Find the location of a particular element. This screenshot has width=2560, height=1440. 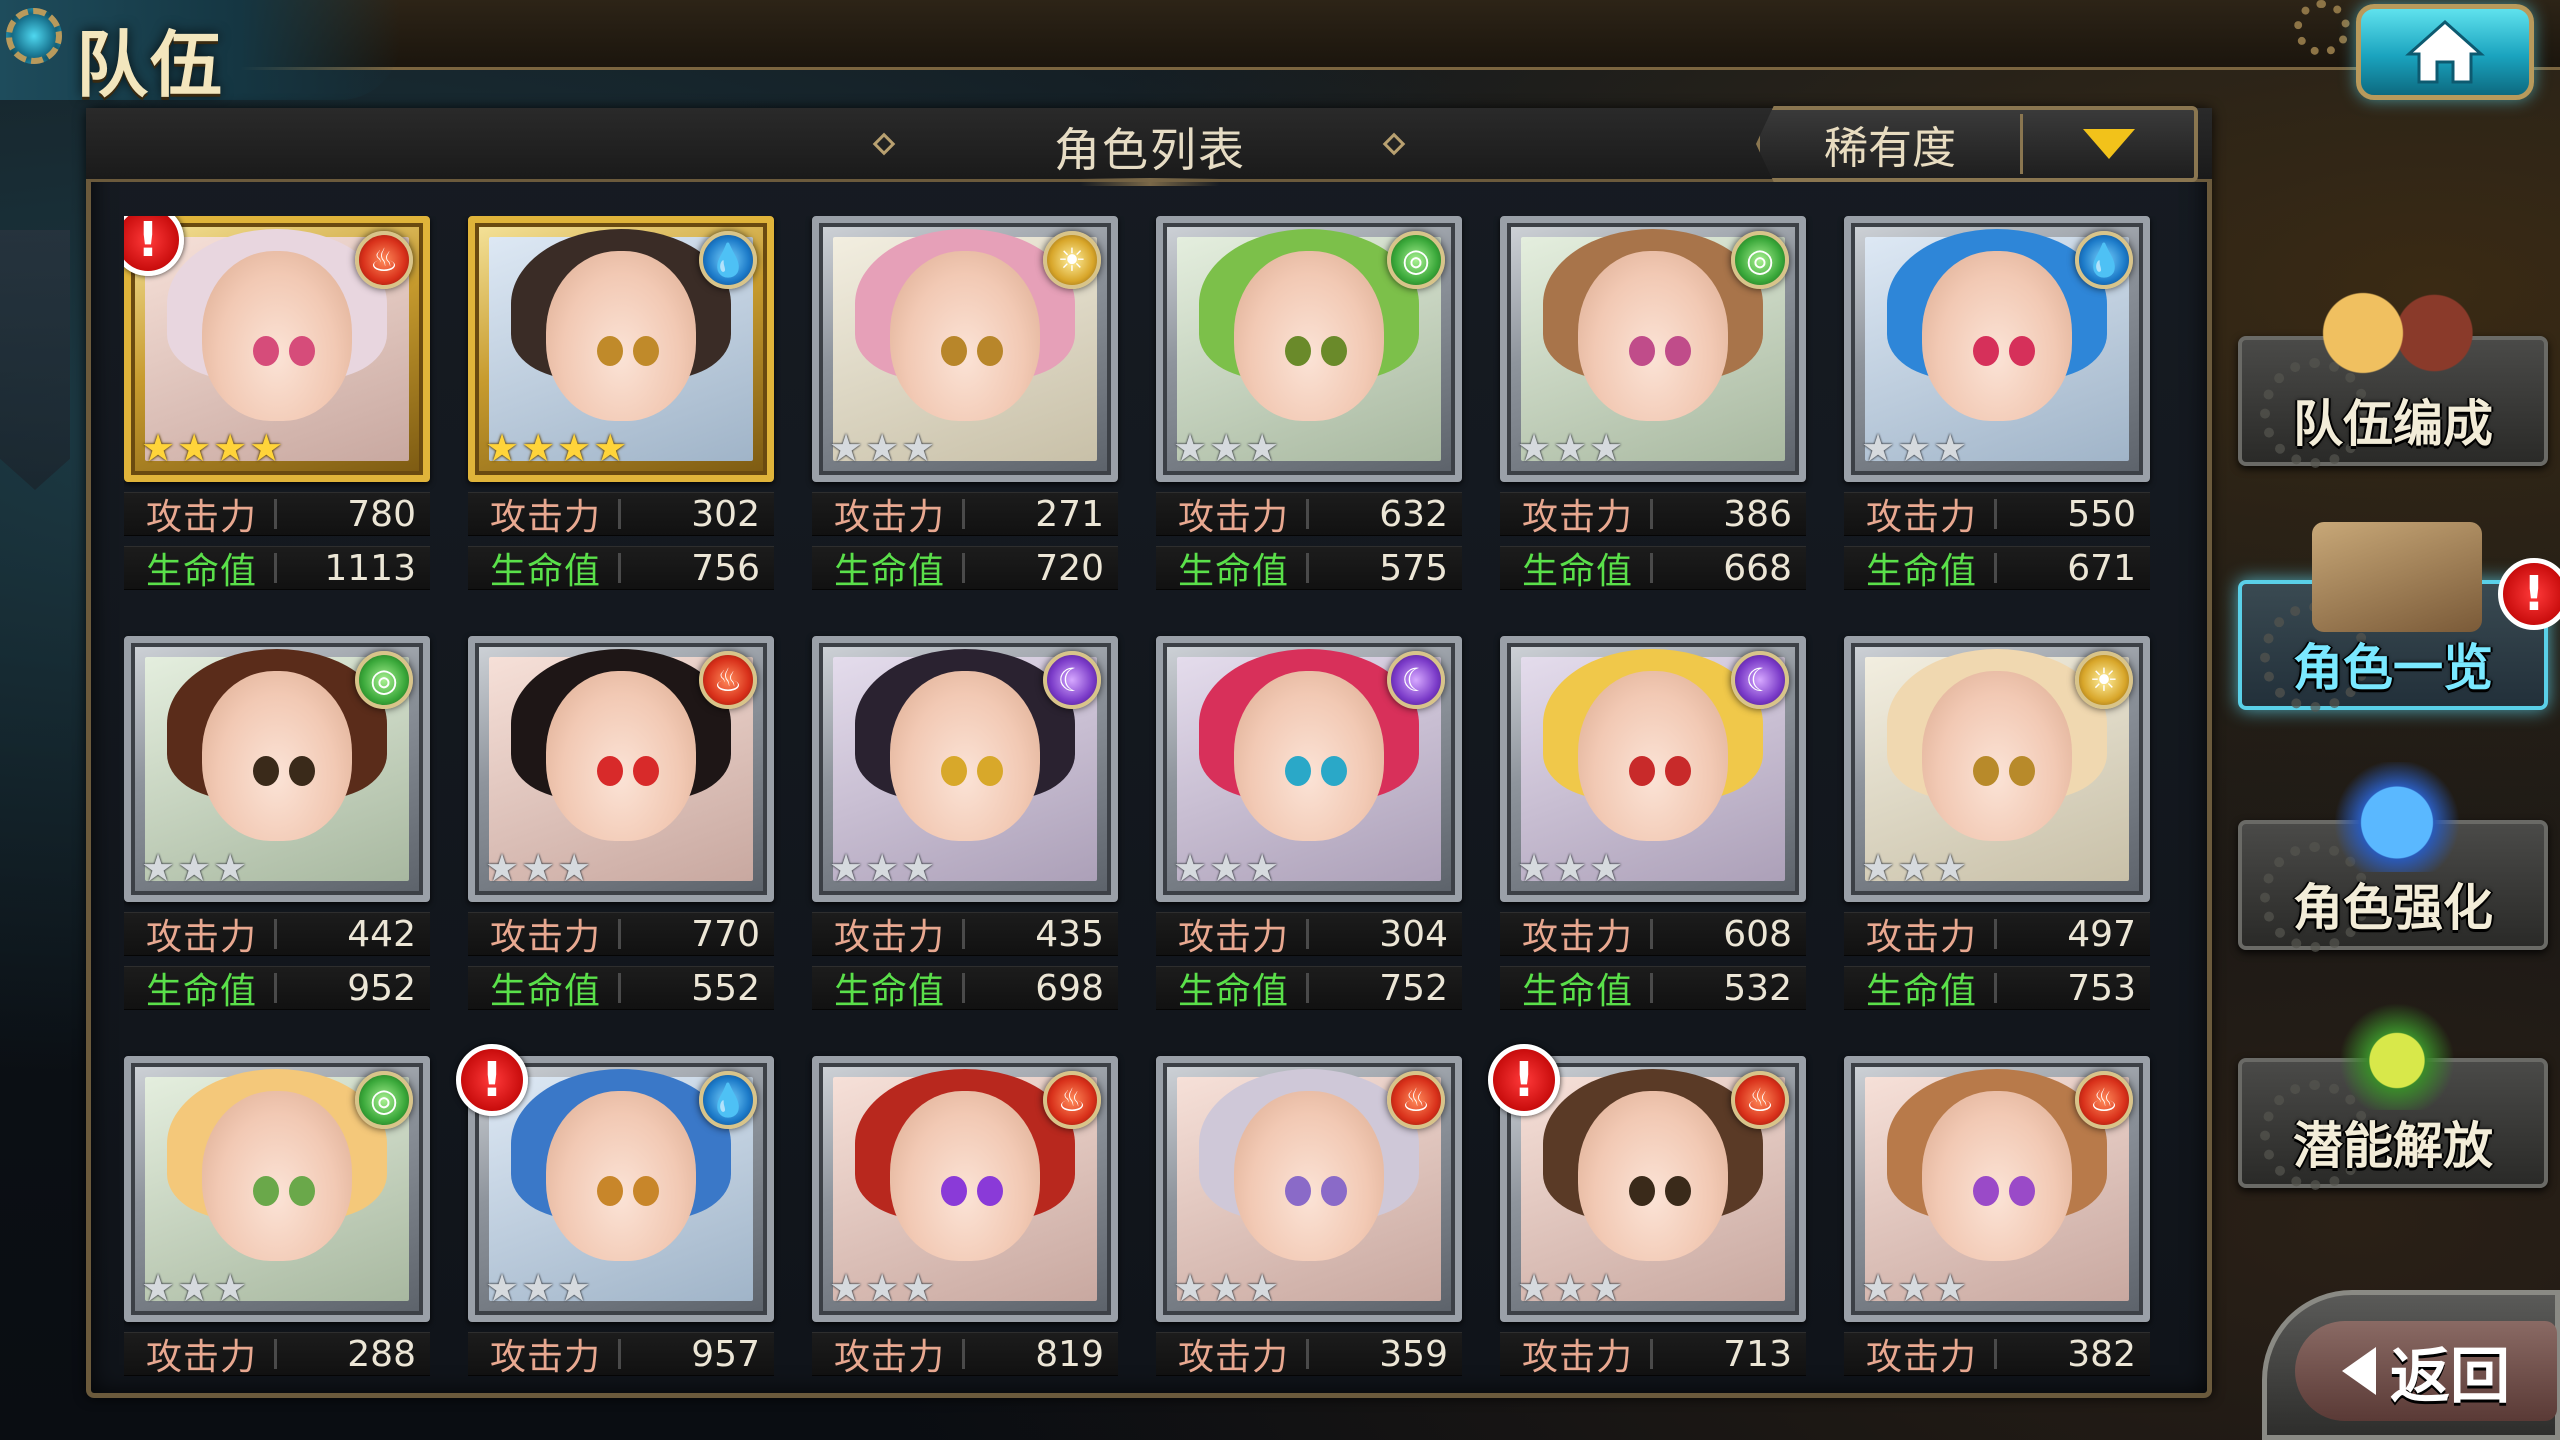

character-card: ☀ ★ ★ ★ 攻击力 497 生命值 753 is located at coordinates (1997, 836).